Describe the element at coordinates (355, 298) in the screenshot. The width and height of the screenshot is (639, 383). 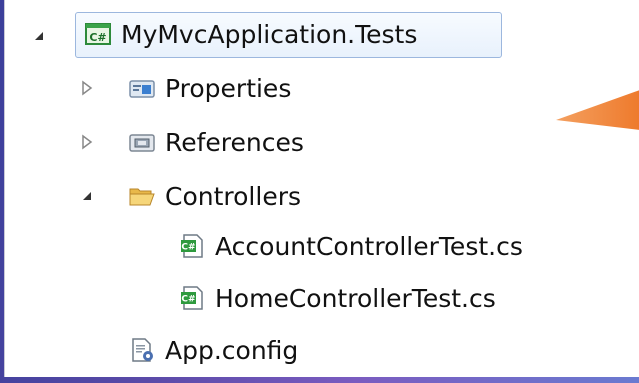
I see `tree-item-label: HomeControllerTest.cs` at that location.